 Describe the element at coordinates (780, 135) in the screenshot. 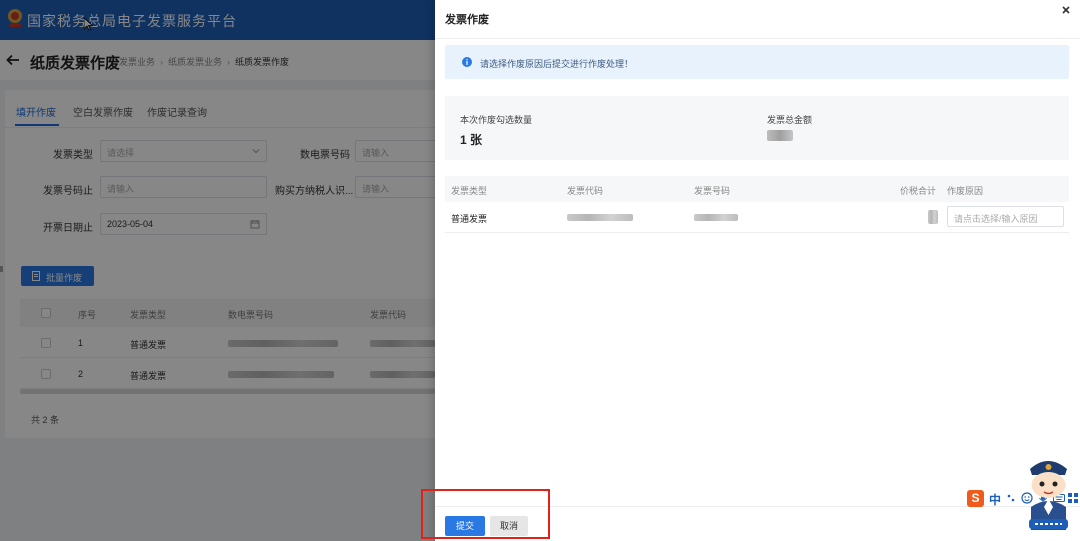

I see `redacted-total-amount` at that location.